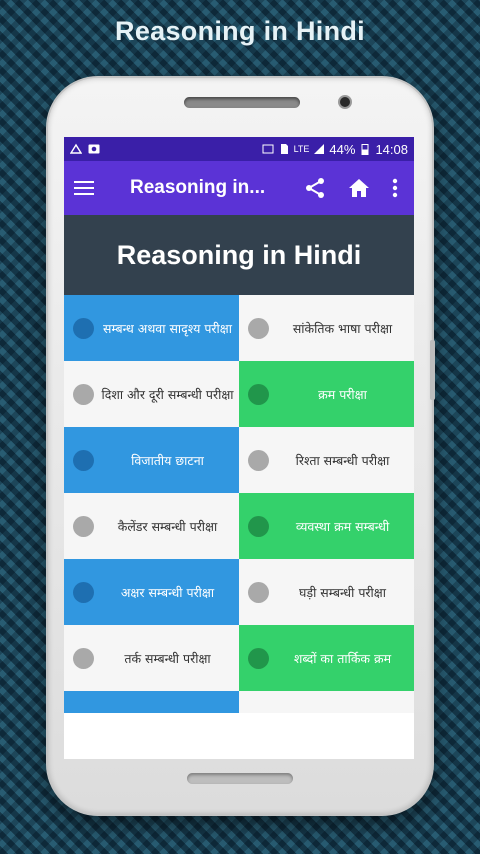  Describe the element at coordinates (239, 149) in the screenshot. I see `status-bar: LTE 44% 14:08` at that location.